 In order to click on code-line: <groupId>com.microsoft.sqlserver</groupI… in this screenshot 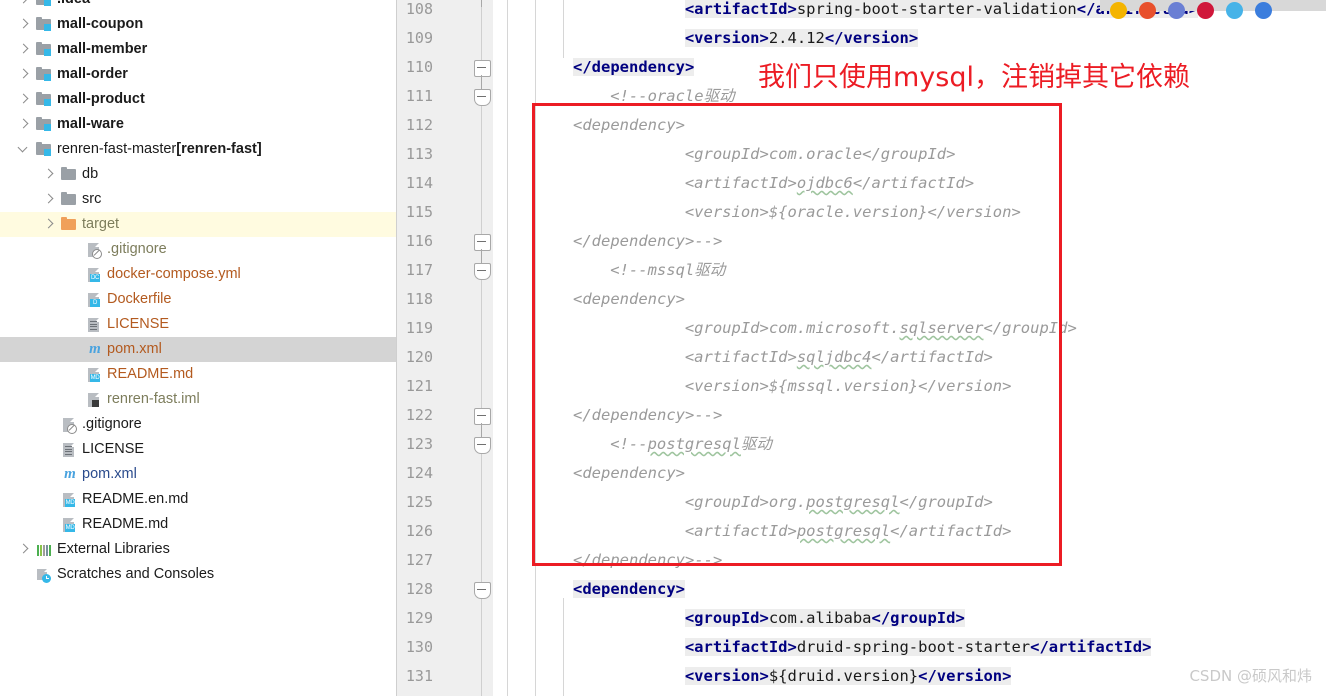, I will do `click(881, 328)`.